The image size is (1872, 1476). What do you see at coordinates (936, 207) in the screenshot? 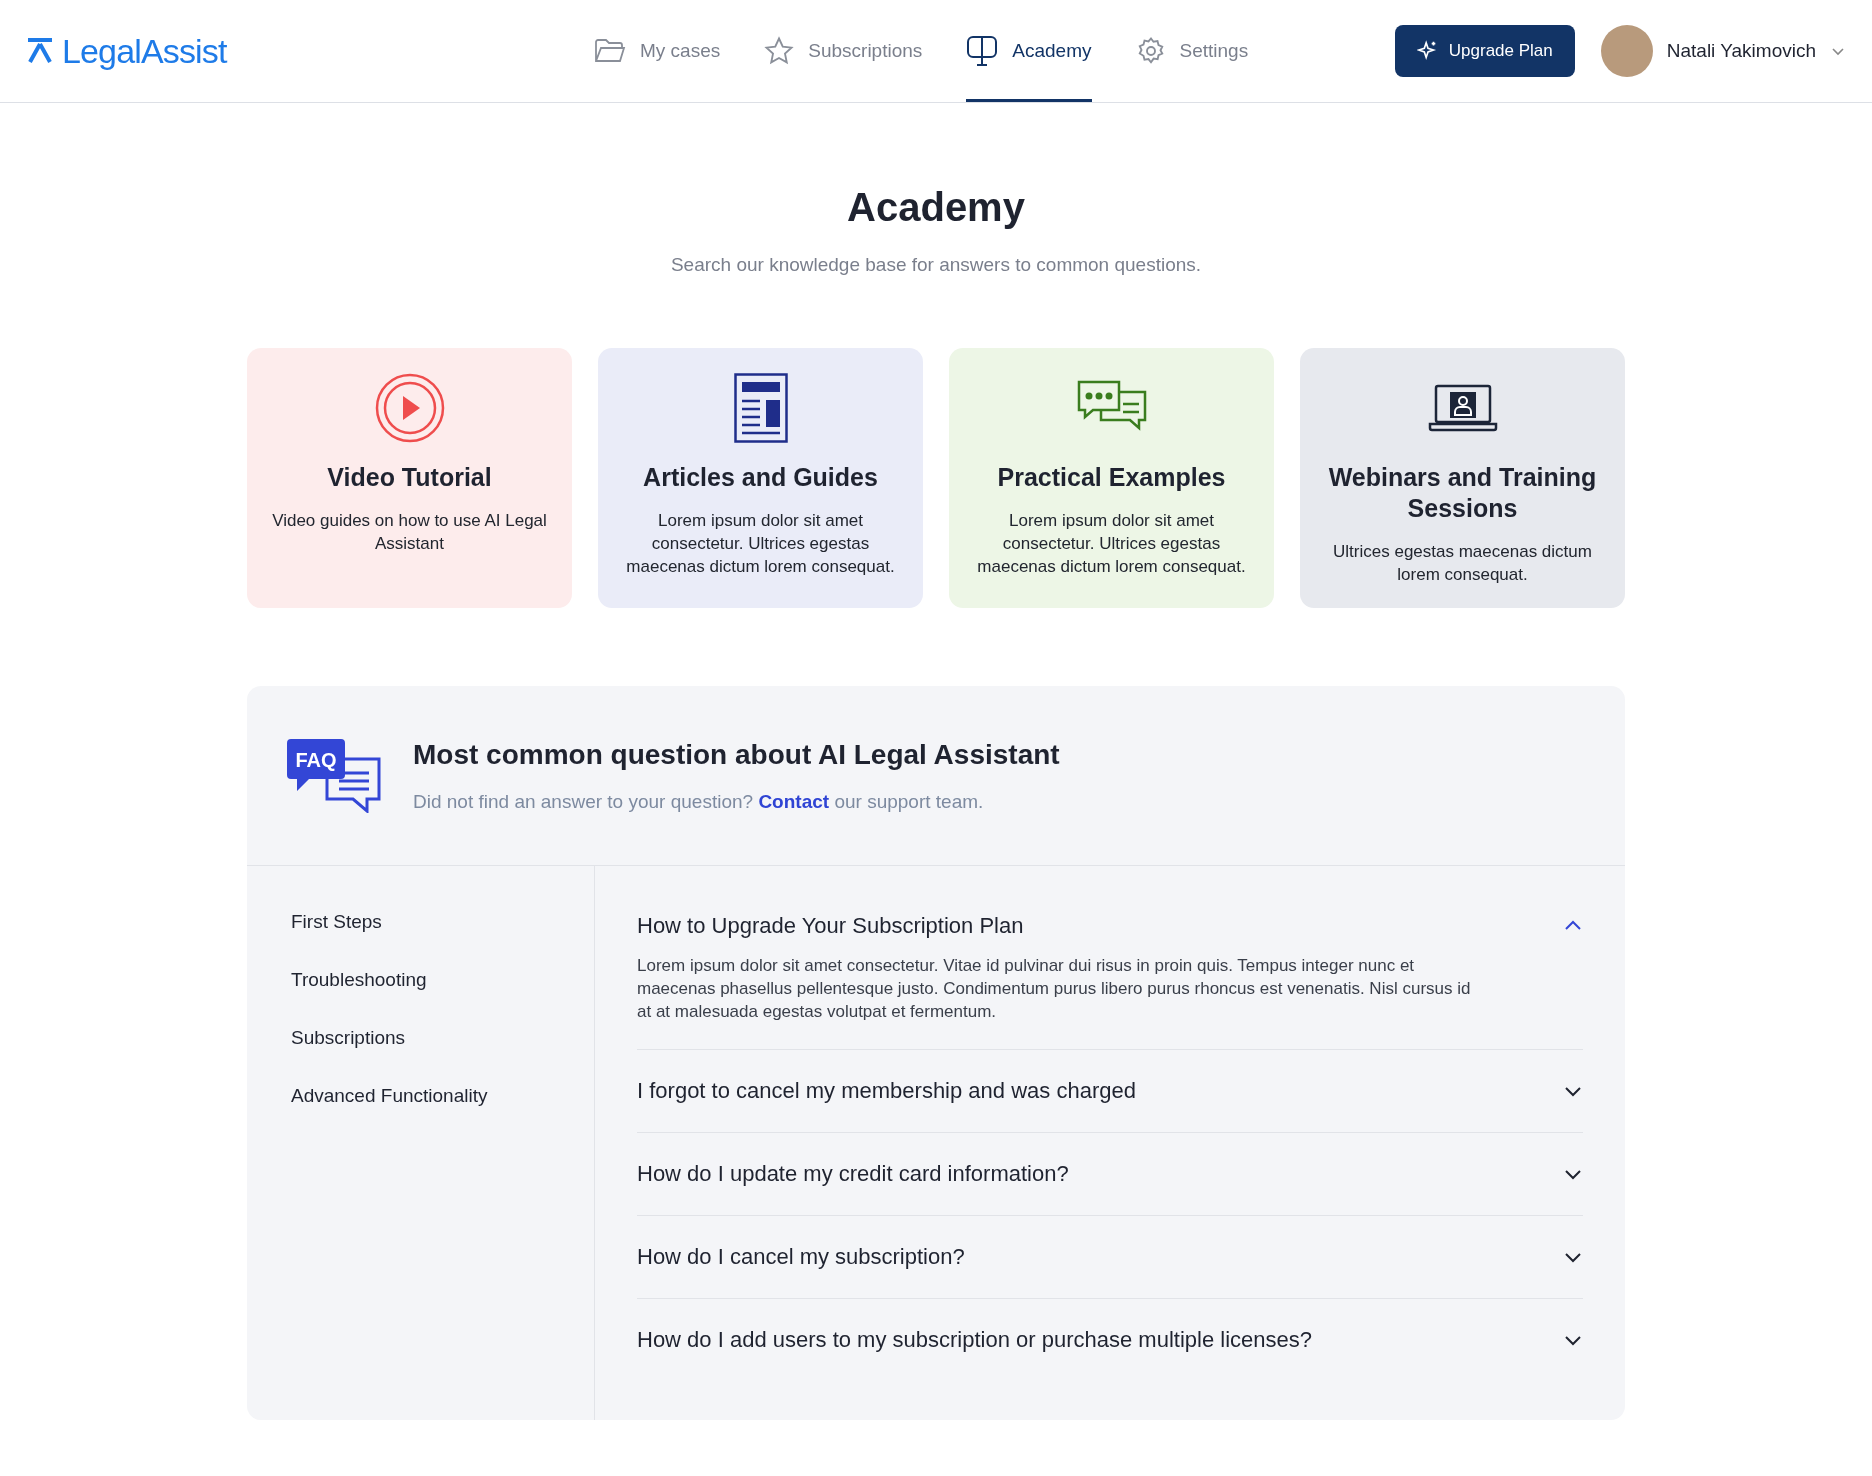
I see `page-title: Academy` at bounding box center [936, 207].